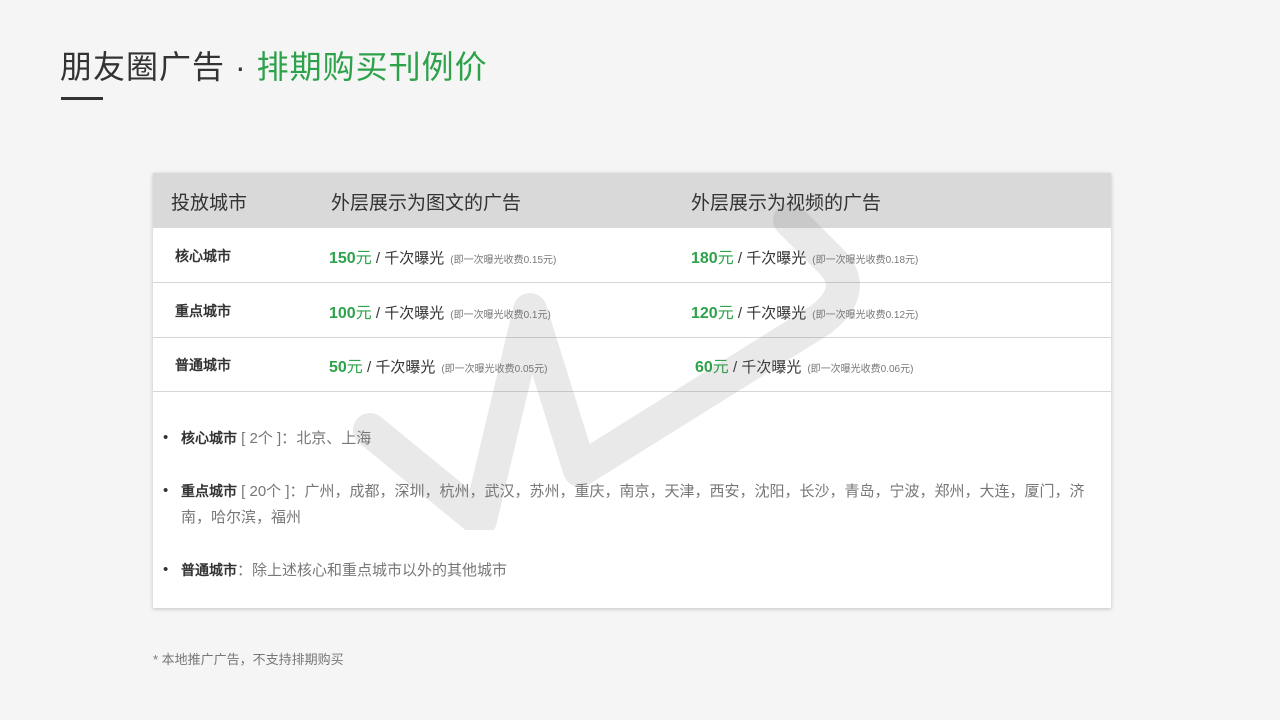 The image size is (1280, 720). Describe the element at coordinates (704, 313) in the screenshot. I see `price-value: 120` at that location.